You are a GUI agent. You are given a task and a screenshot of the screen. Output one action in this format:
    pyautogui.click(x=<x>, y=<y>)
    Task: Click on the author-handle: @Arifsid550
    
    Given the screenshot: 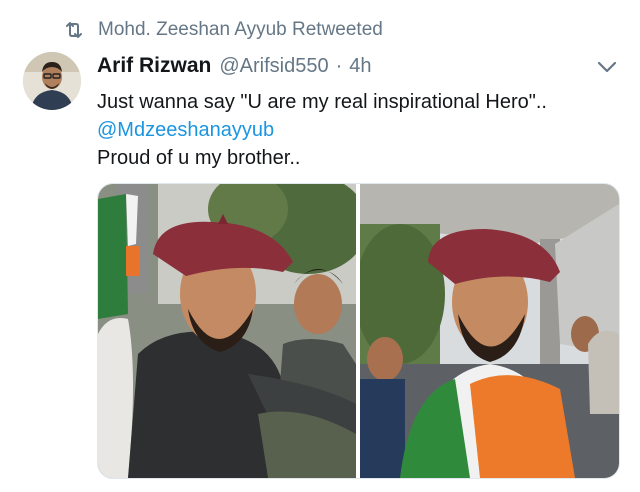 What is the action you would take?
    pyautogui.click(x=273, y=66)
    